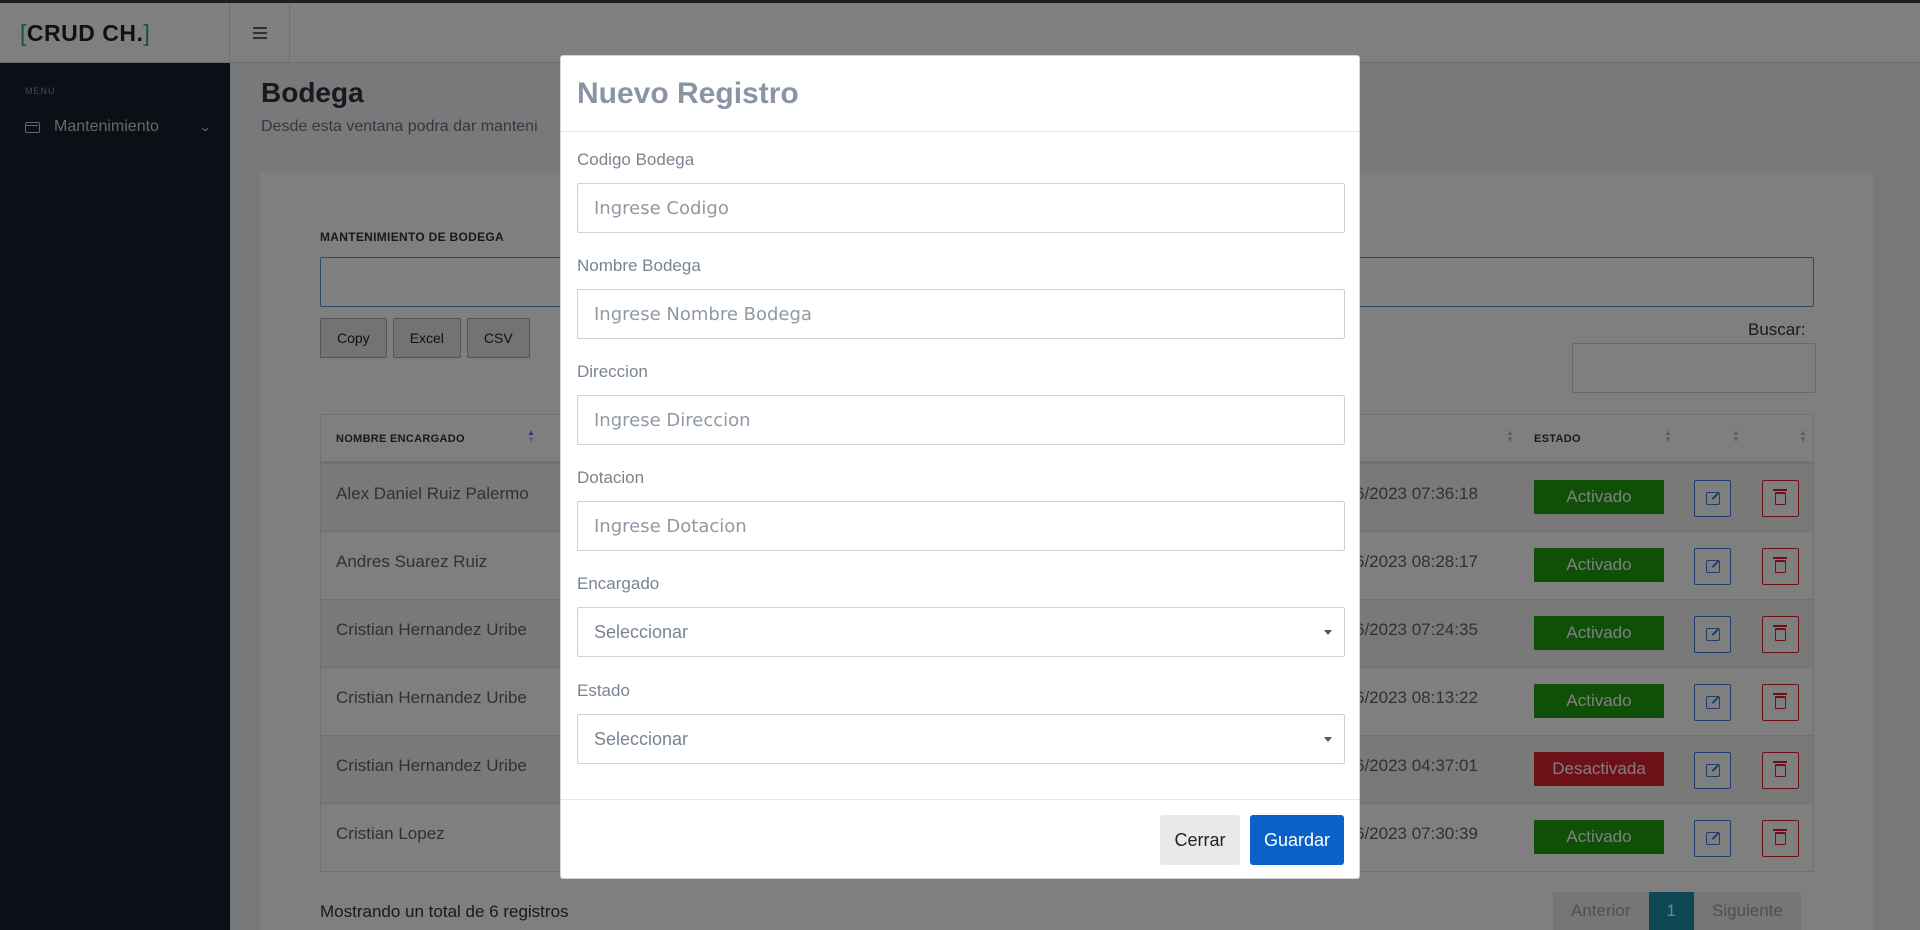 Image resolution: width=1920 pixels, height=930 pixels. What do you see at coordinates (618, 583) in the screenshot?
I see `encargado-label: Encargado` at bounding box center [618, 583].